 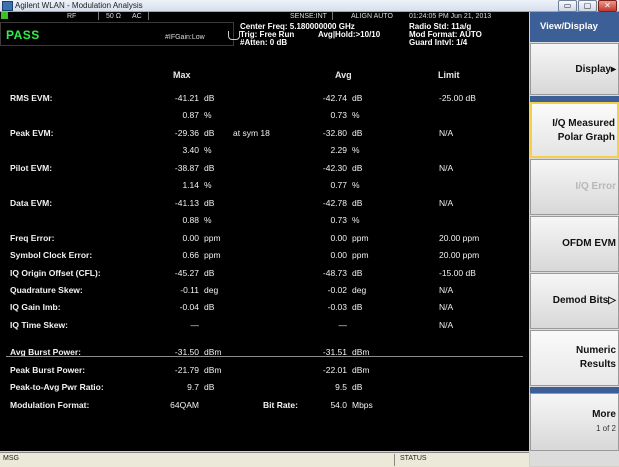 I want to click on iq-measured-polar-softkey: I/Q Measured Polar Graph, so click(x=574, y=130).